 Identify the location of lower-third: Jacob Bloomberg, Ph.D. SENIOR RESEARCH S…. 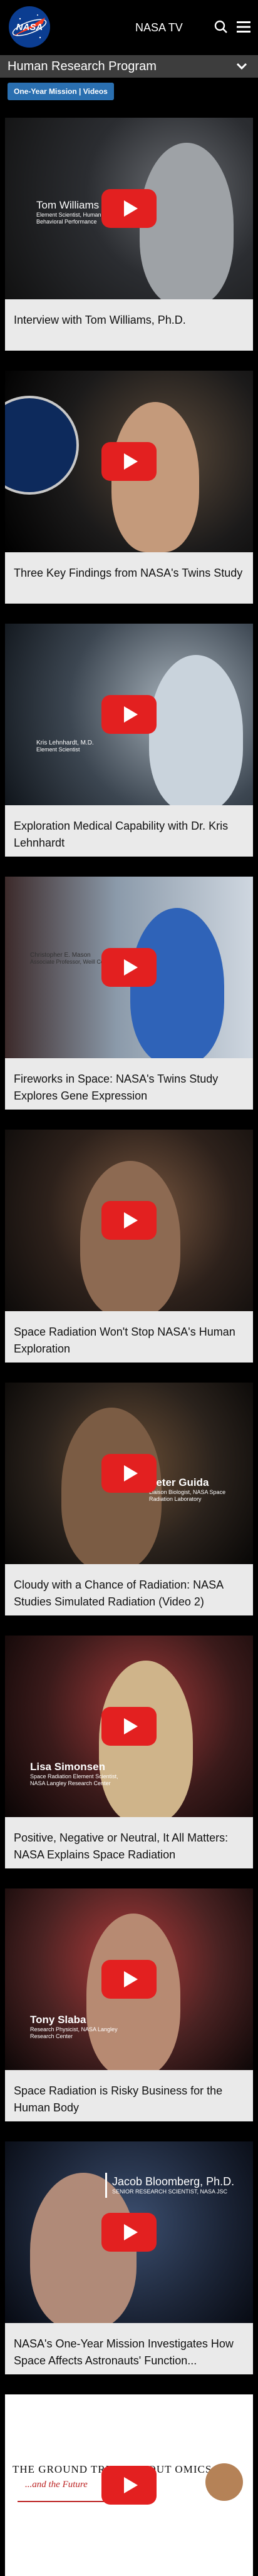
(172, 2185).